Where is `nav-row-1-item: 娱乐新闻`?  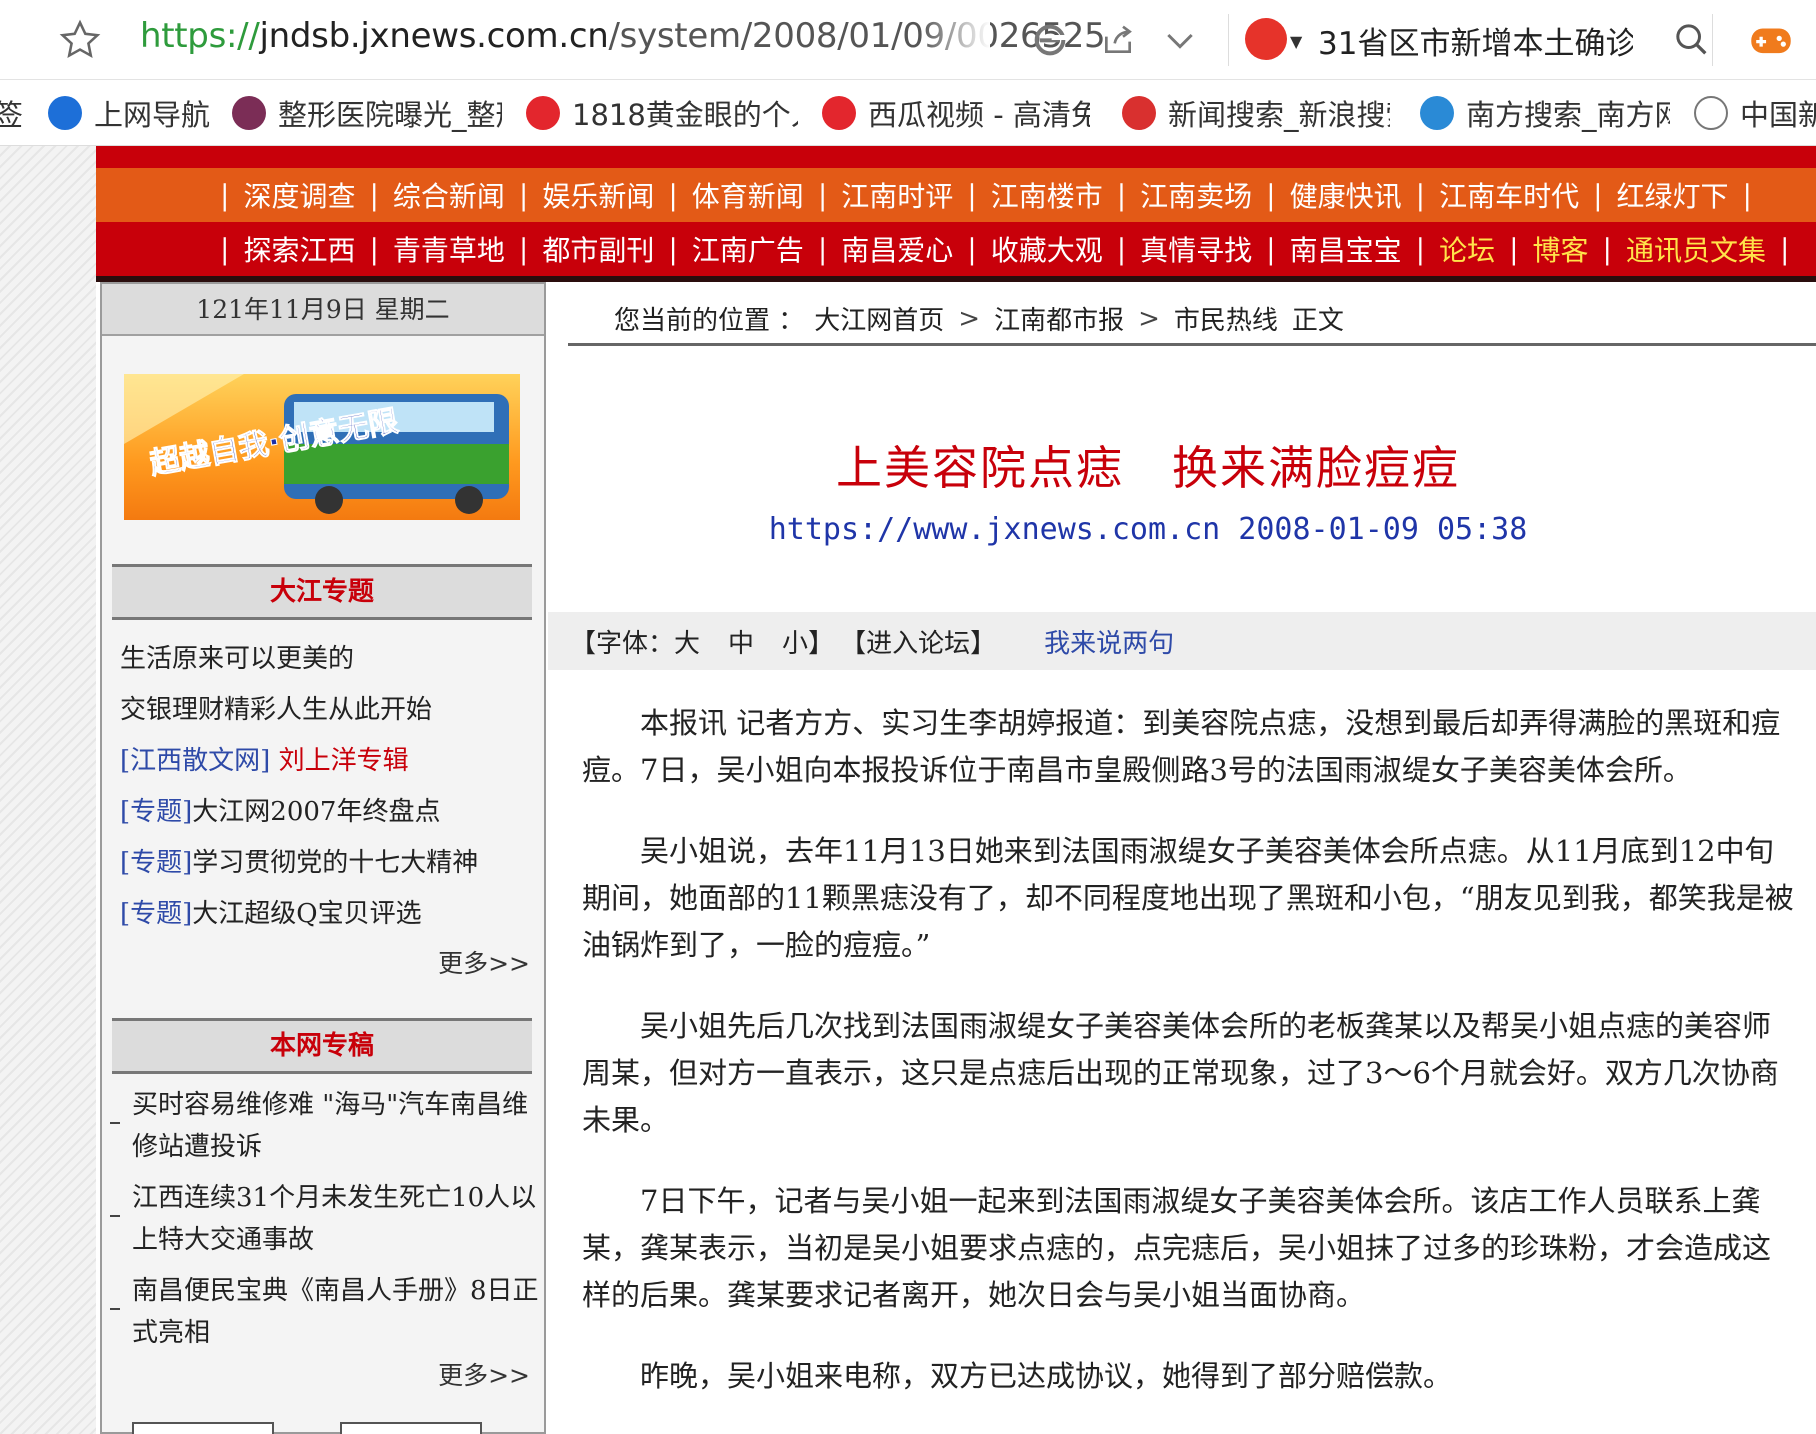
nav-row-1-item: 娱乐新闻 is located at coordinates (598, 195).